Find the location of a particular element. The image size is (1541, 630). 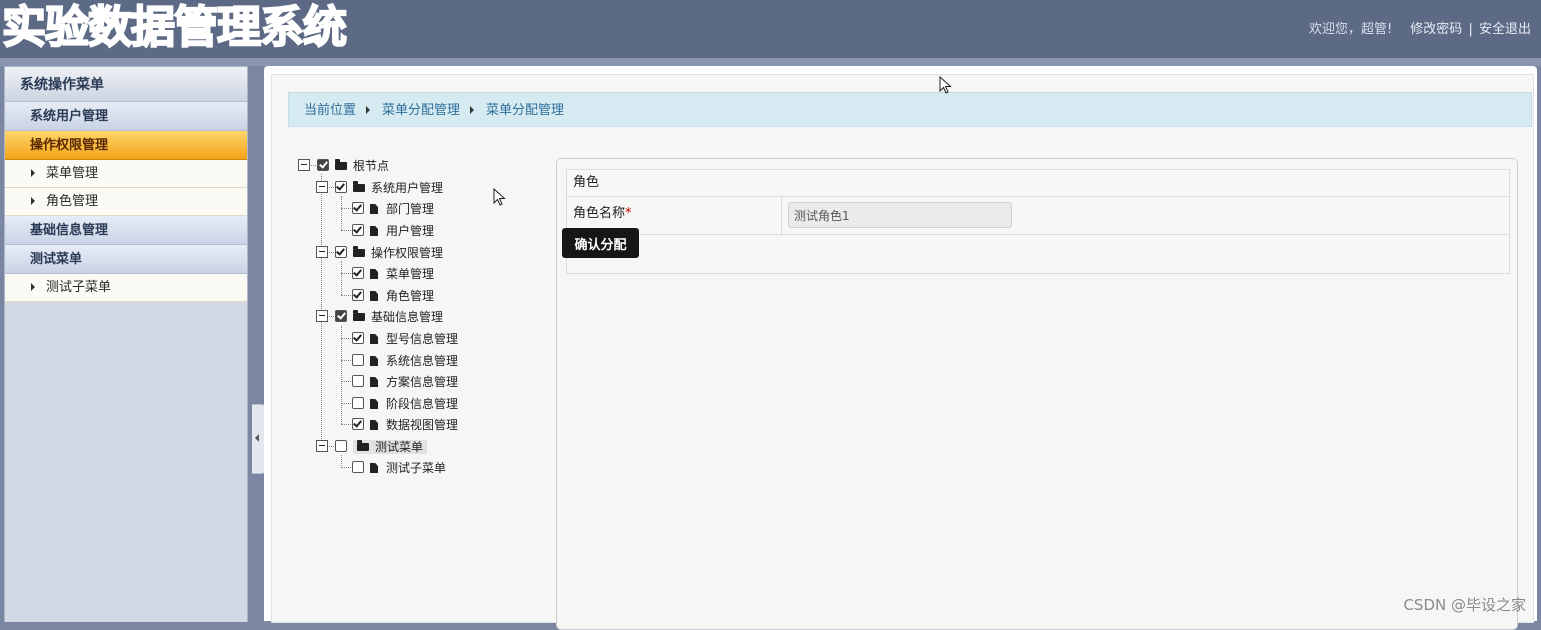

sidebar-group-system-users: 系统用户管理 is located at coordinates (126, 116).